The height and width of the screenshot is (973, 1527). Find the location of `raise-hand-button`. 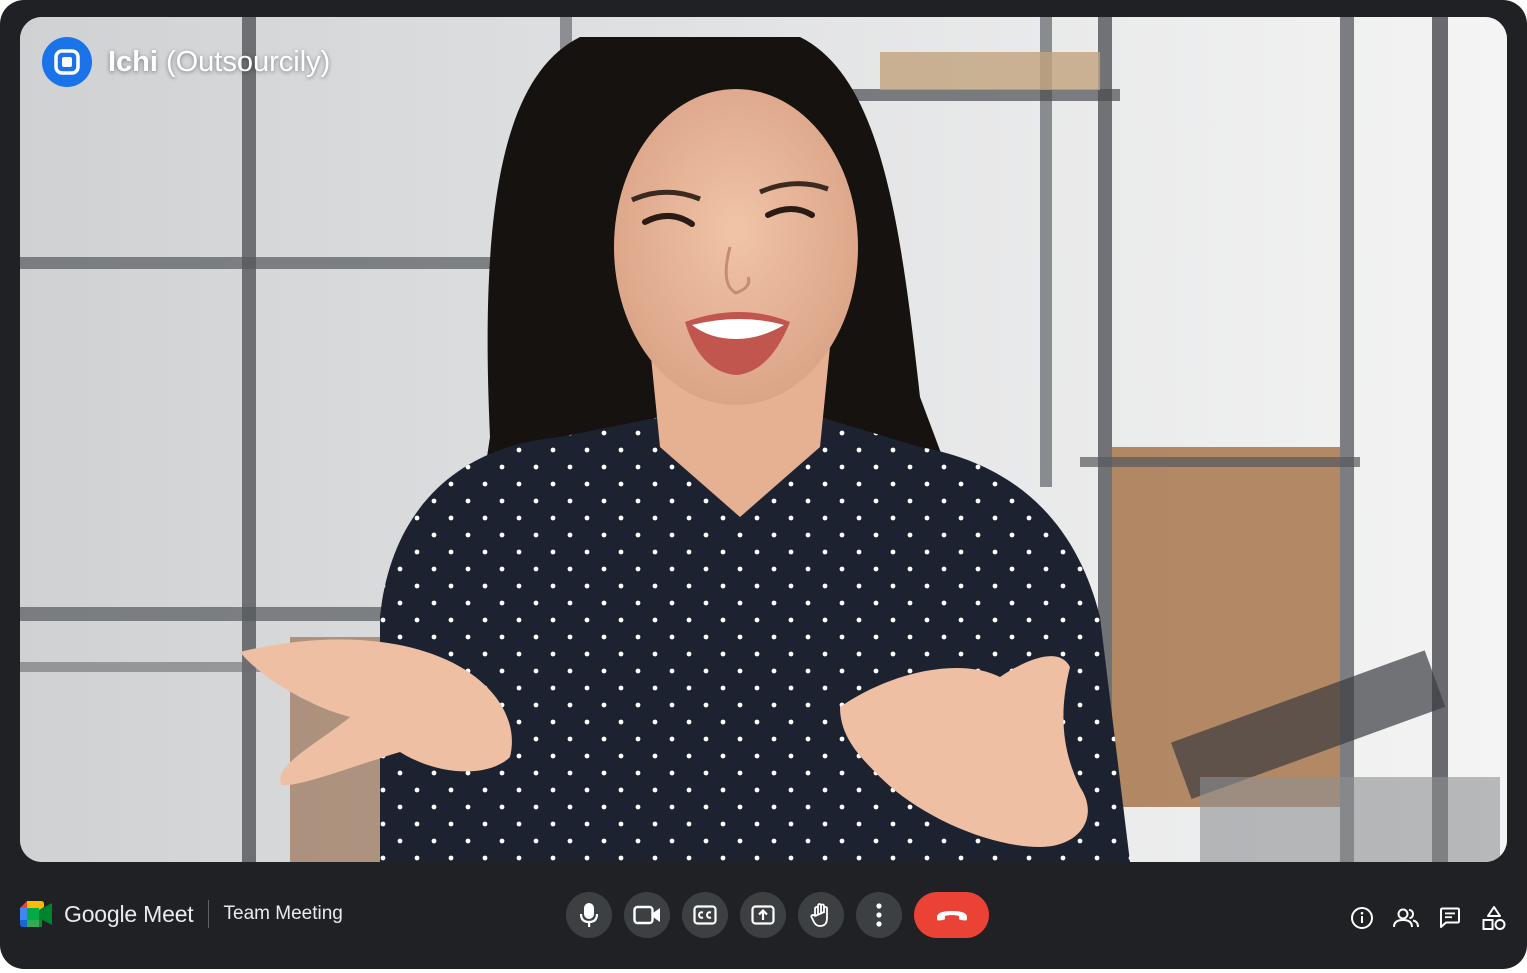

raise-hand-button is located at coordinates (821, 915).